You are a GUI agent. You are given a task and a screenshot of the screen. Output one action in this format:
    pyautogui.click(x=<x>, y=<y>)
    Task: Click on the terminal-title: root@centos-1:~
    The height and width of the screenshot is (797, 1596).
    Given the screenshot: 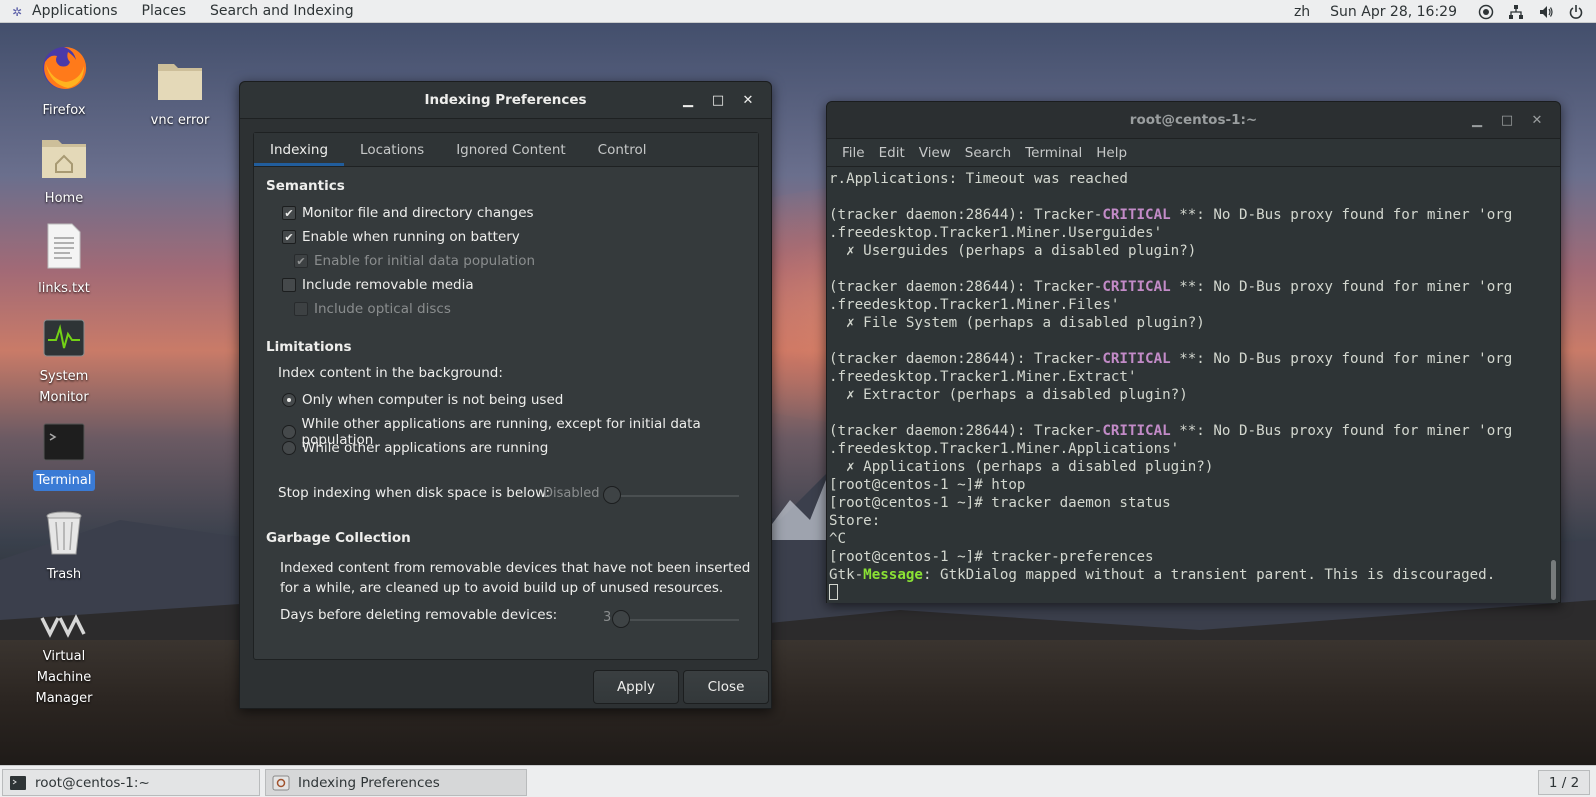 What is the action you would take?
    pyautogui.click(x=1193, y=120)
    